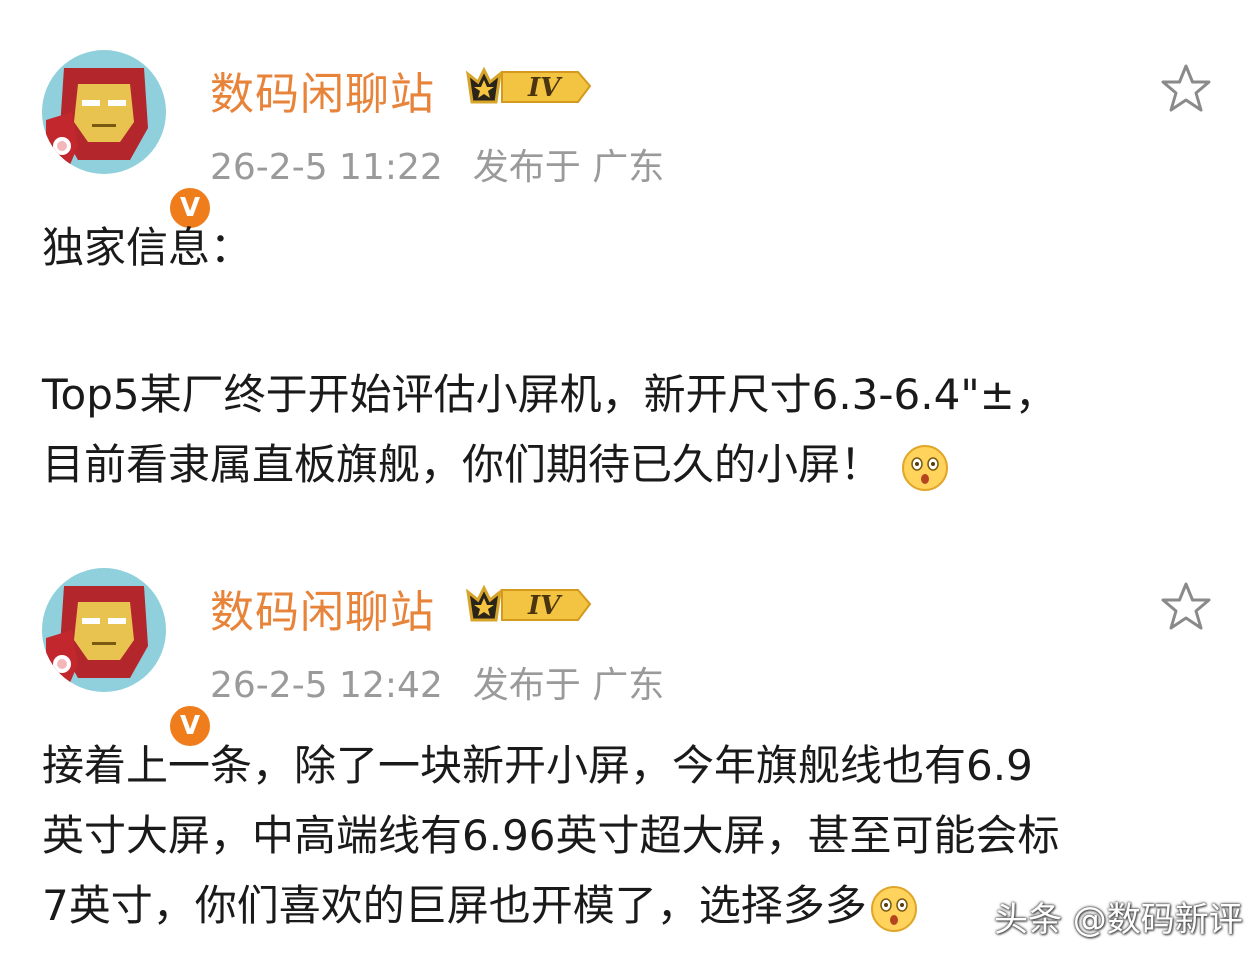 This screenshot has width=1255, height=960. I want to click on post-meta: 26-2-5 12:42 发布于 广东, so click(437, 682).